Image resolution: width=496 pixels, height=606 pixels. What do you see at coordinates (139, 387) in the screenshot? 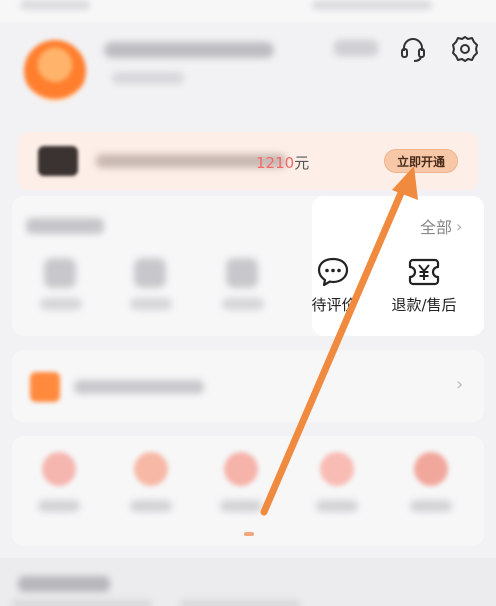
I see `feature-row-label-blurred` at bounding box center [139, 387].